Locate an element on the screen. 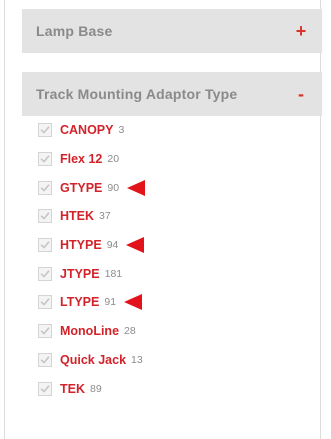 The image size is (331, 439). filter-option: MonoLine 28 is located at coordinates (168, 331).